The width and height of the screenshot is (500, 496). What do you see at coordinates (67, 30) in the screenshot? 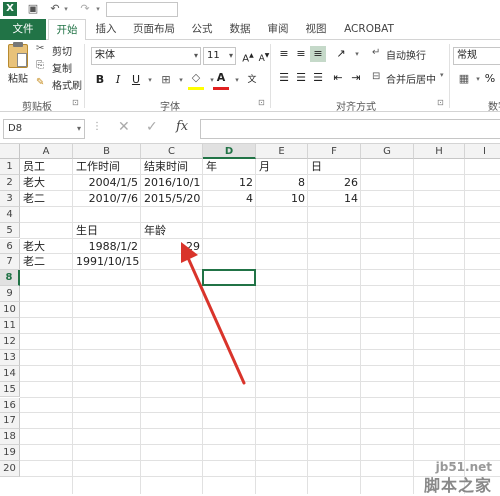
I see `tab-home: 开始` at bounding box center [67, 30].